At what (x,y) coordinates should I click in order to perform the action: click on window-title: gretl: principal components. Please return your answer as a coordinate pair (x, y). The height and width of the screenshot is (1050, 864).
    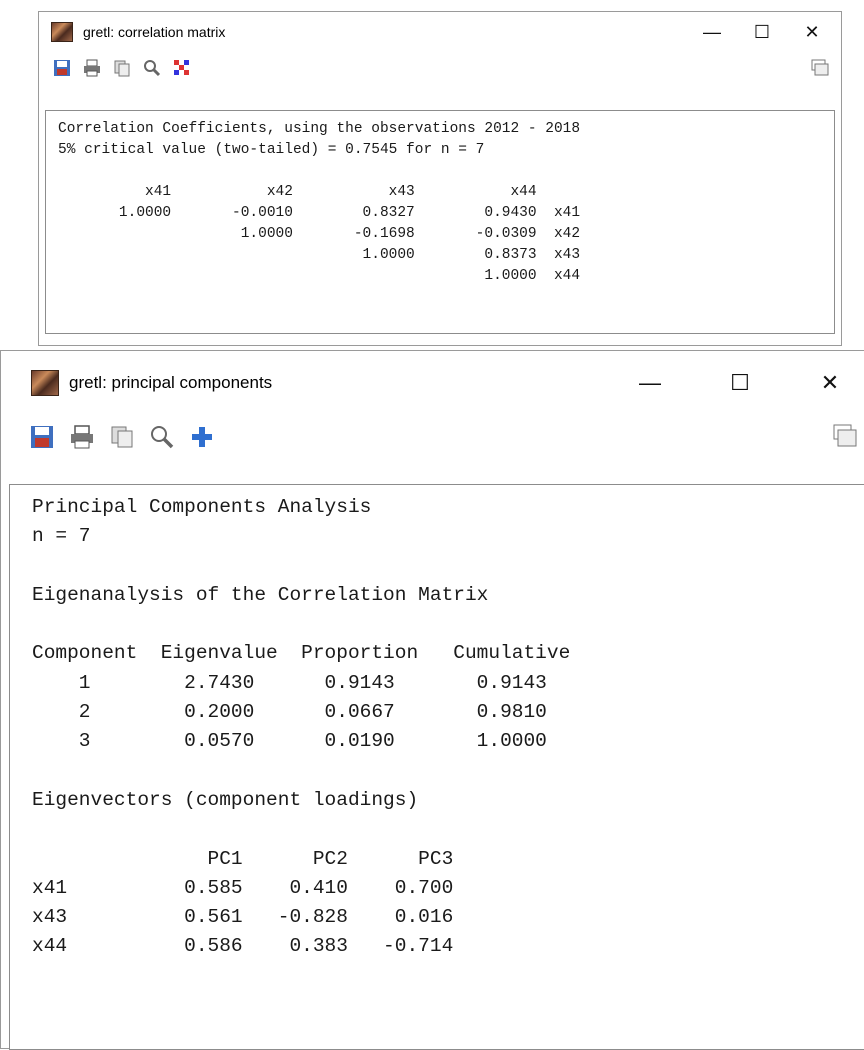
    Looking at the image, I should click on (171, 382).